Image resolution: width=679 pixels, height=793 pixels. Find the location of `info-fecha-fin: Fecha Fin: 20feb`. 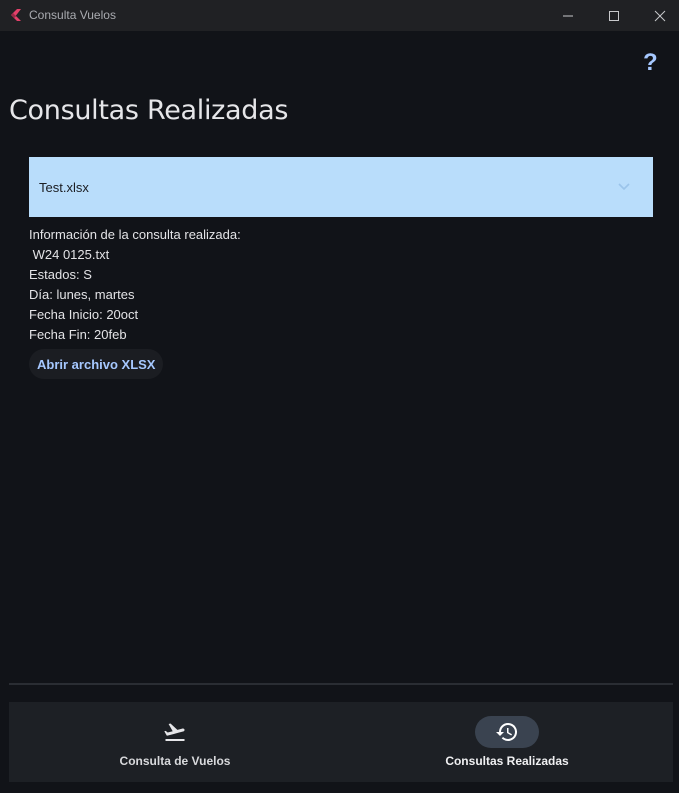

info-fecha-fin: Fecha Fin: 20feb is located at coordinates (78, 334).